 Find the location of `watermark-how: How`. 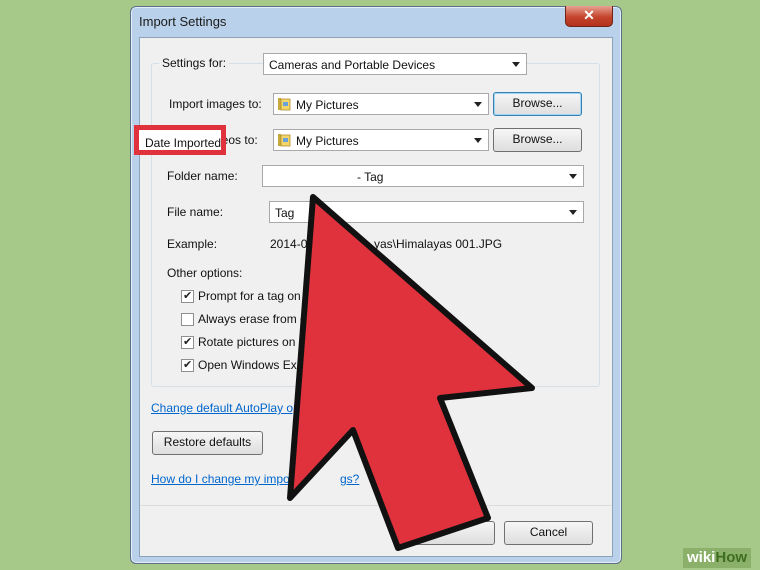

watermark-how: How is located at coordinates (731, 557).